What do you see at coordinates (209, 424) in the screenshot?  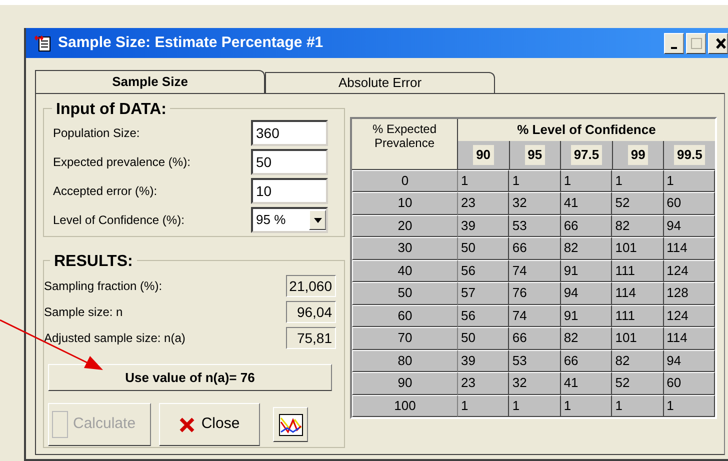 I see `close-dialog-button: Close` at bounding box center [209, 424].